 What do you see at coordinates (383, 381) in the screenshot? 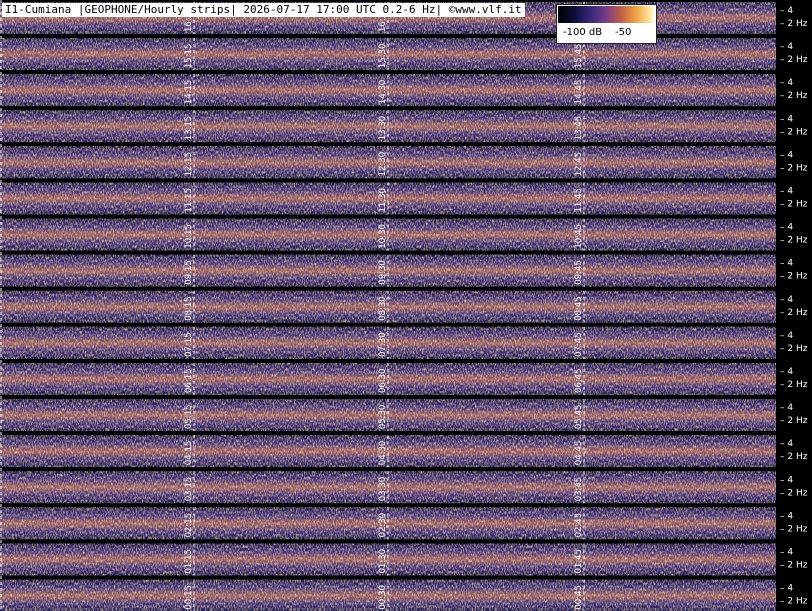
I see `time-tick-label: 06:30` at bounding box center [383, 381].